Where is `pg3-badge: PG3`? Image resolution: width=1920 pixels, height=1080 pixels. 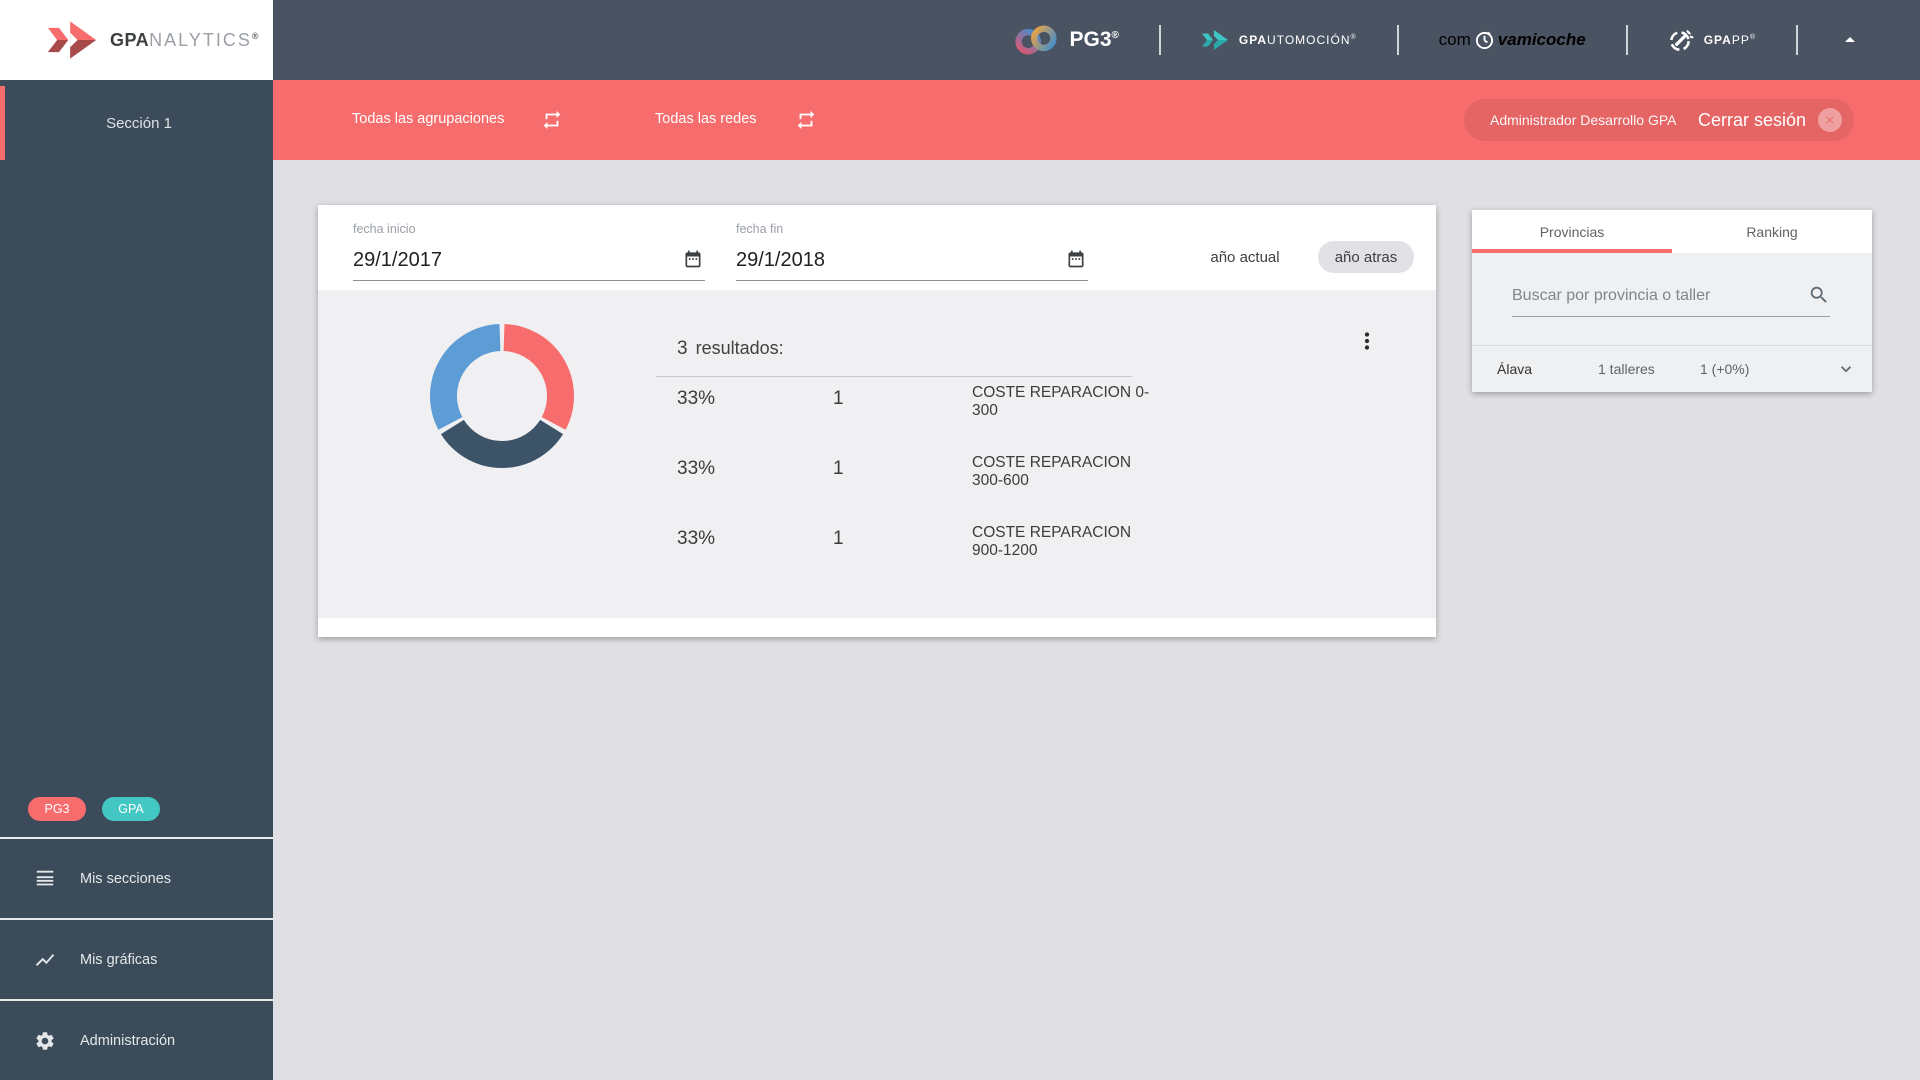 pg3-badge: PG3 is located at coordinates (57, 808).